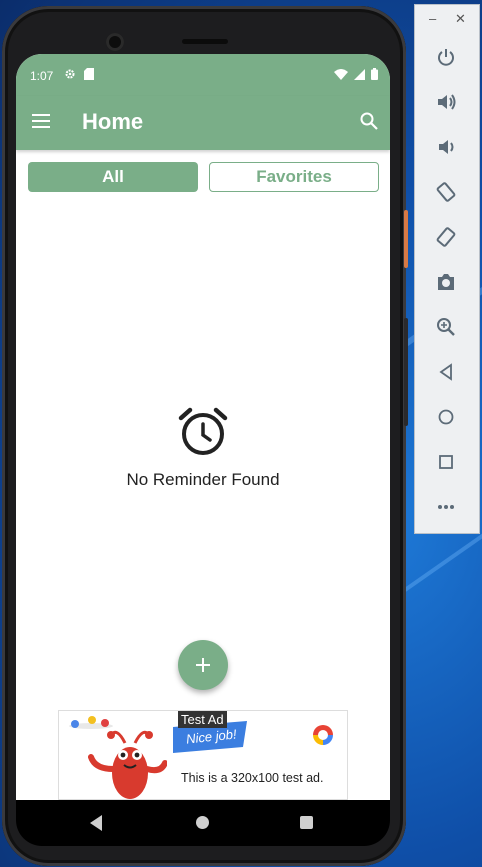  I want to click on tab-all: All, so click(113, 177).